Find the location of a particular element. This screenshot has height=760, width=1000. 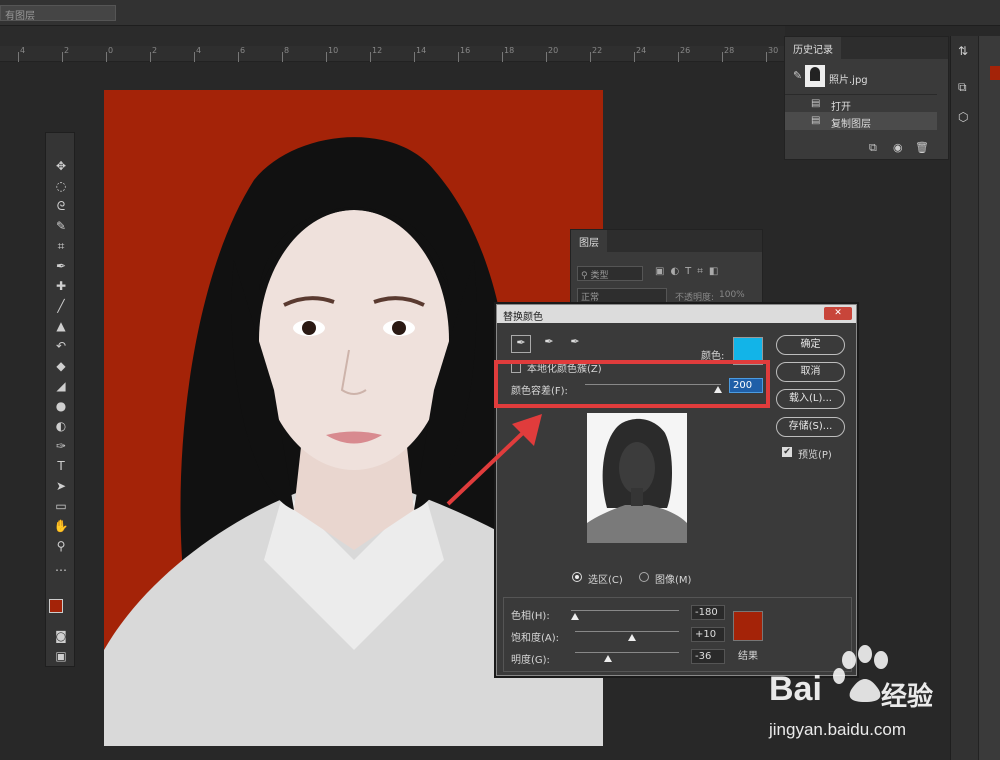

history-state-duplicate-layer: ▤ 复制图层 is located at coordinates (861, 121).